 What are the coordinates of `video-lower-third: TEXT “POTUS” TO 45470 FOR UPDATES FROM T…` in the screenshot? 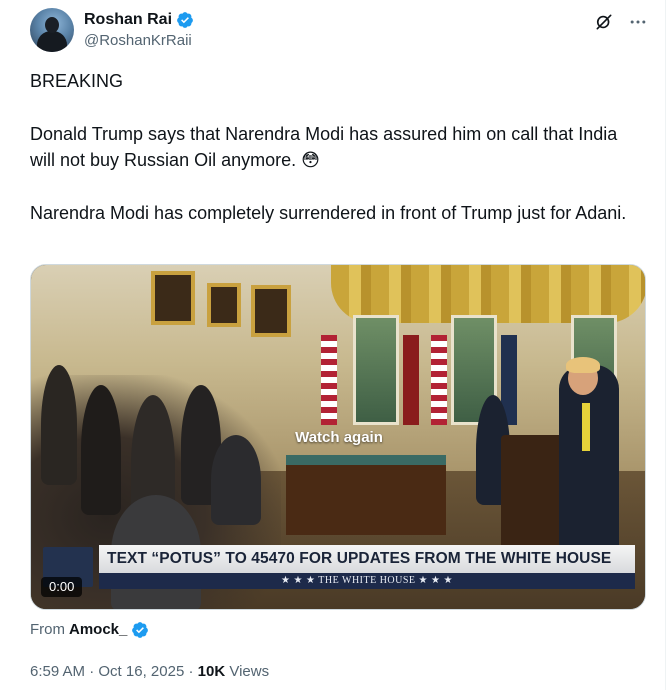 It's located at (367, 567).